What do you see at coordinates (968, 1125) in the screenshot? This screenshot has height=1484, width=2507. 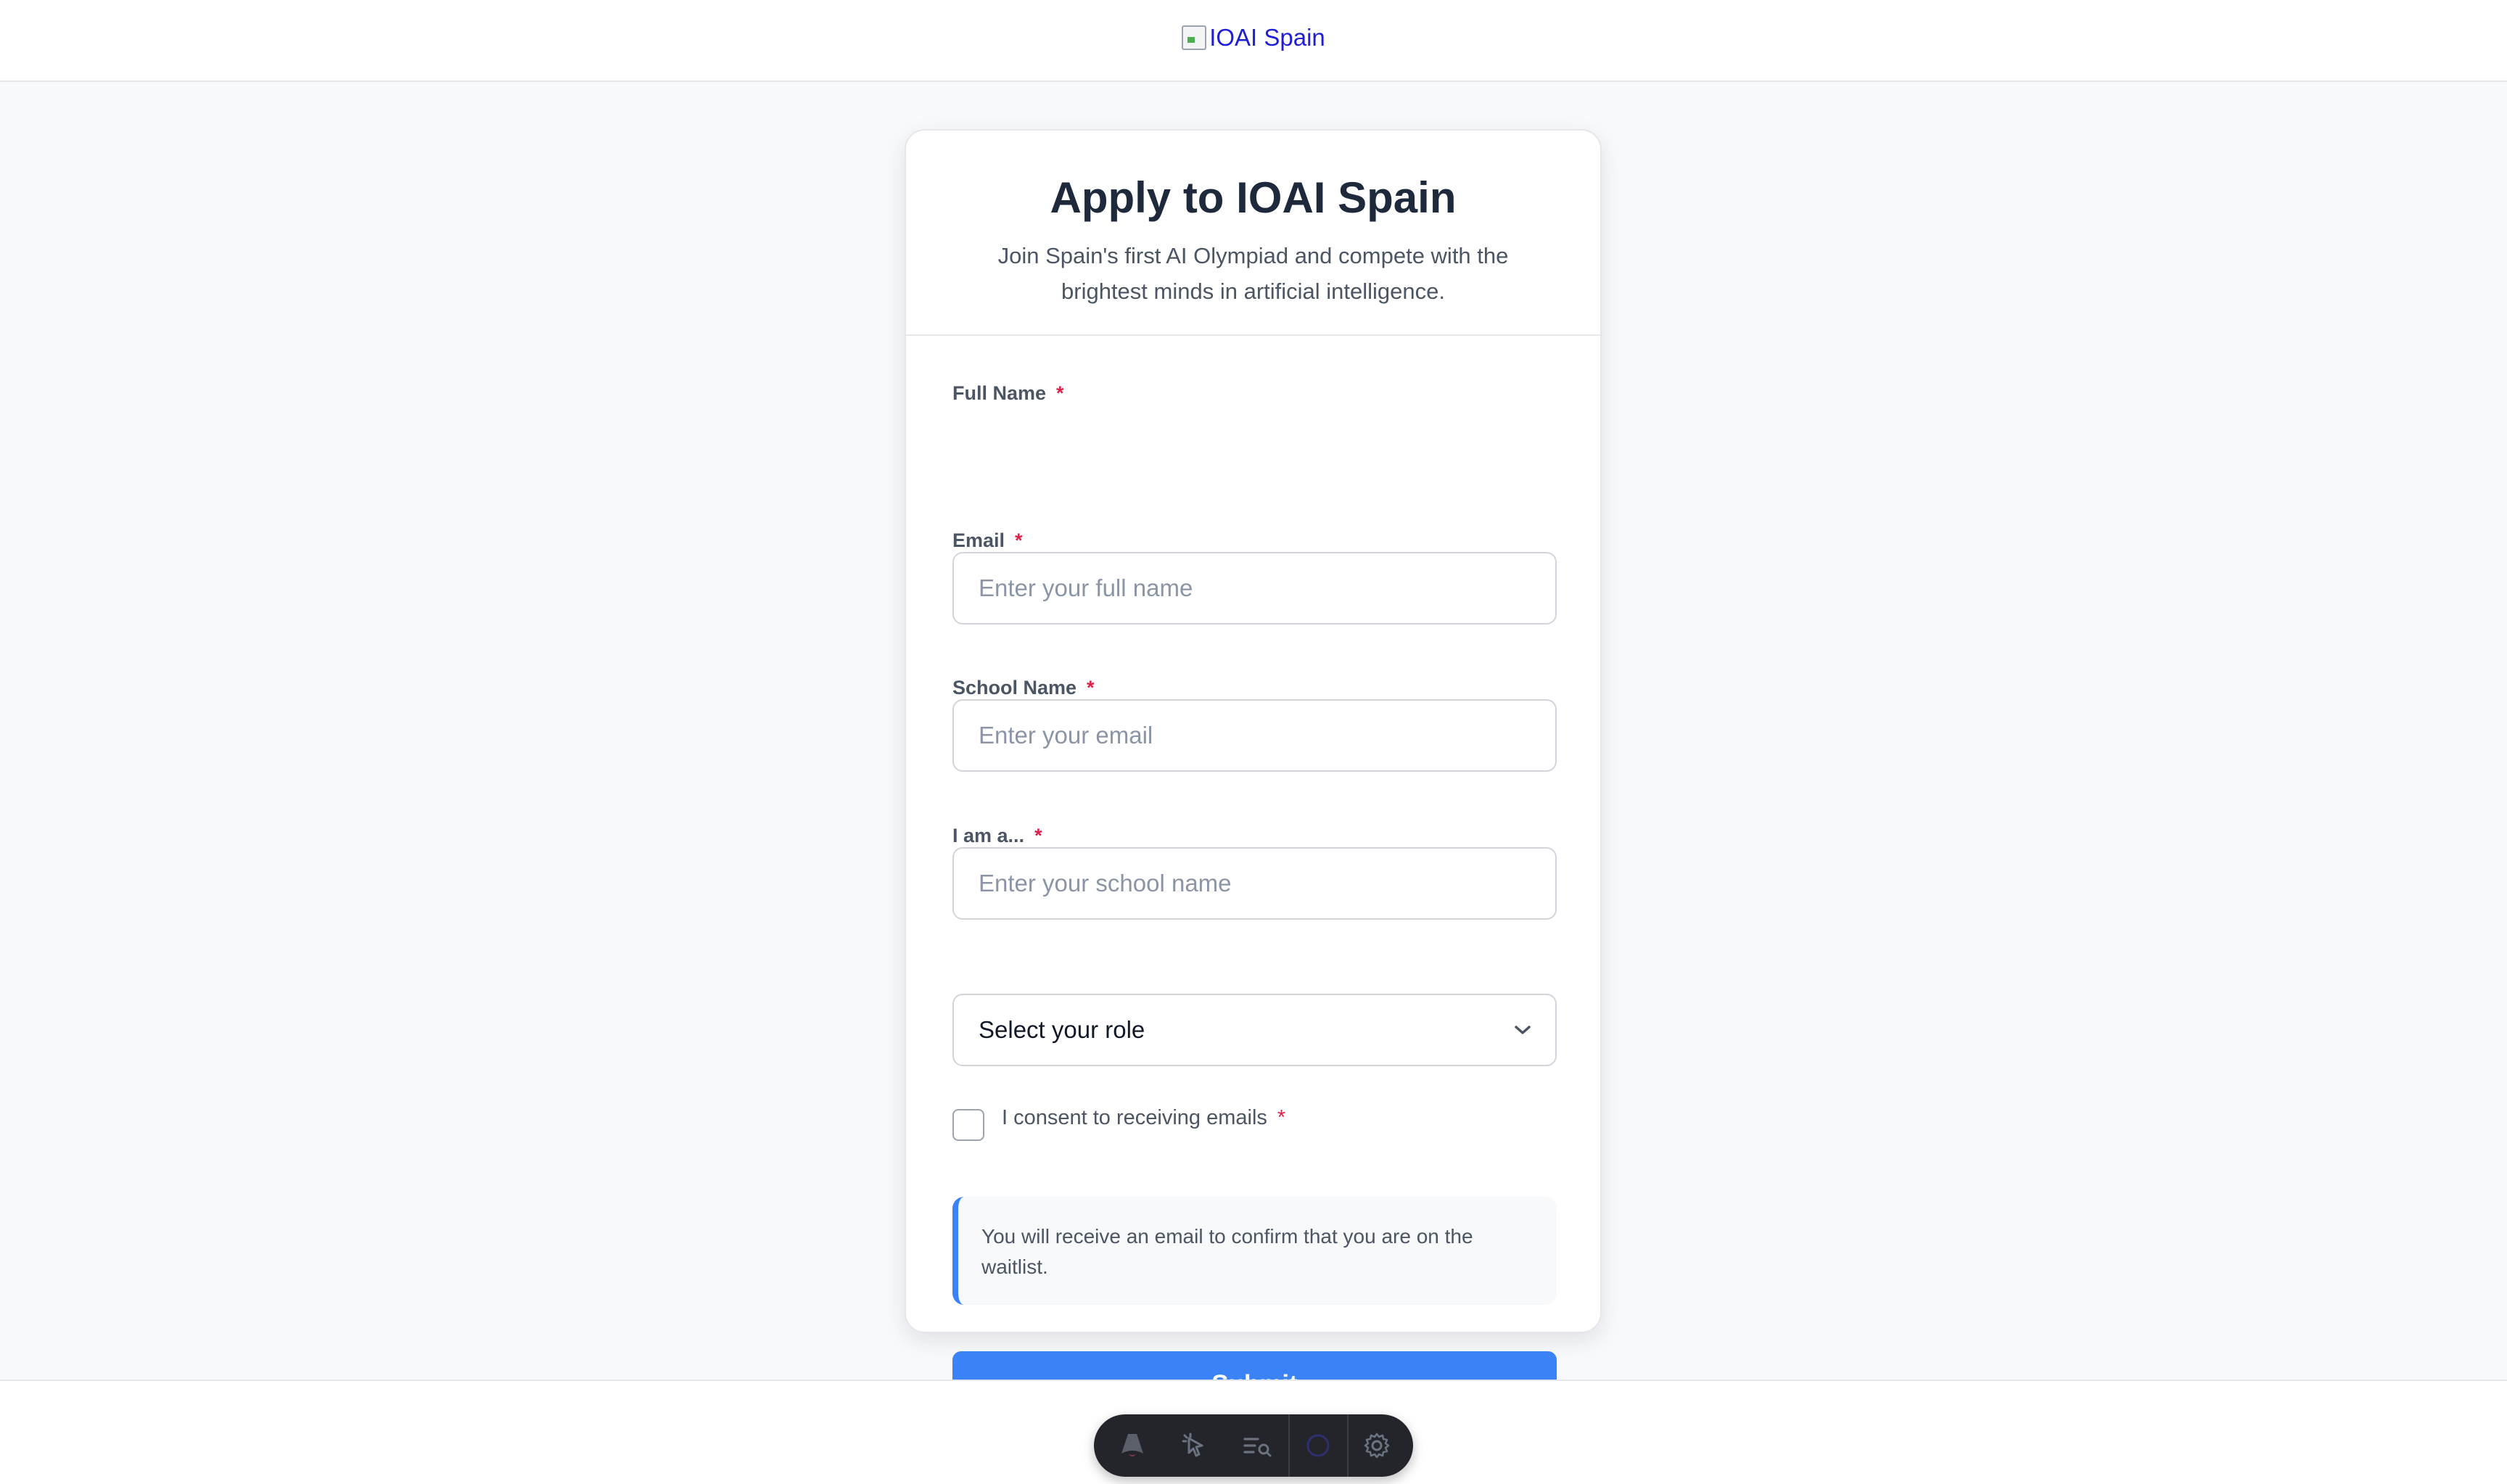 I see `consent-checkbox` at bounding box center [968, 1125].